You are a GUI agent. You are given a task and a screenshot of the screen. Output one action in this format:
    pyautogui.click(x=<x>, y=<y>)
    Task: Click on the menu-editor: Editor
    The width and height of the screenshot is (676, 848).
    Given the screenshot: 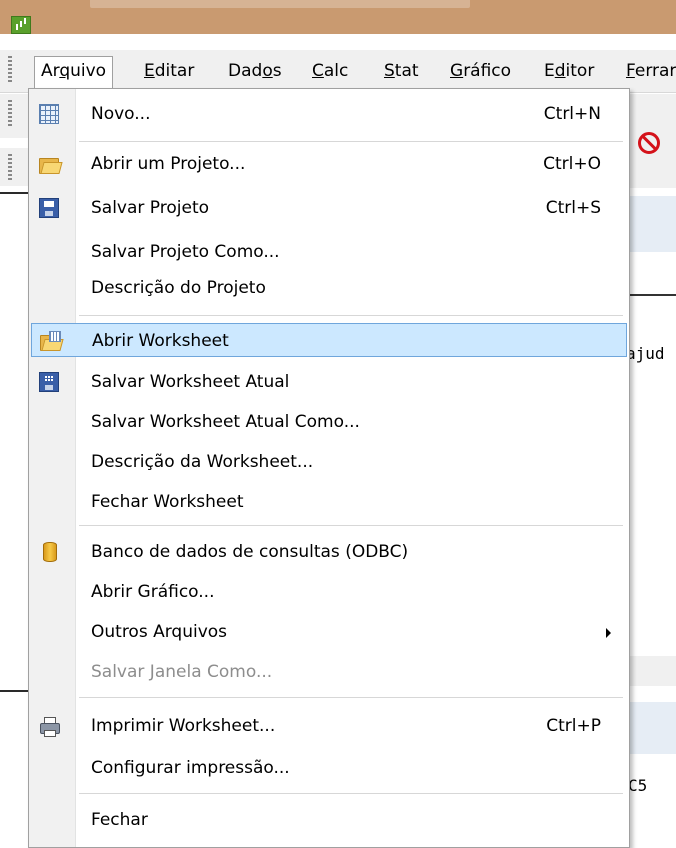 What is the action you would take?
    pyautogui.click(x=569, y=71)
    